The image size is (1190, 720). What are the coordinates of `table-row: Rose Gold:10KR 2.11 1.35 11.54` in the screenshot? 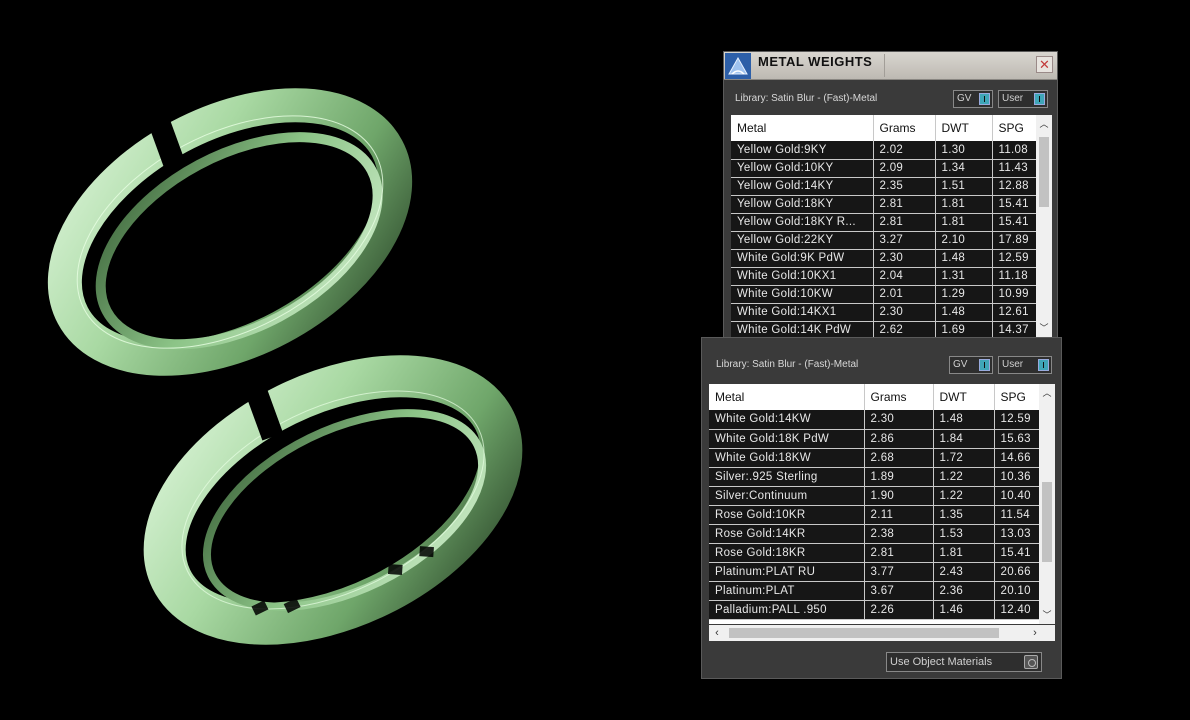 It's located at (874, 515).